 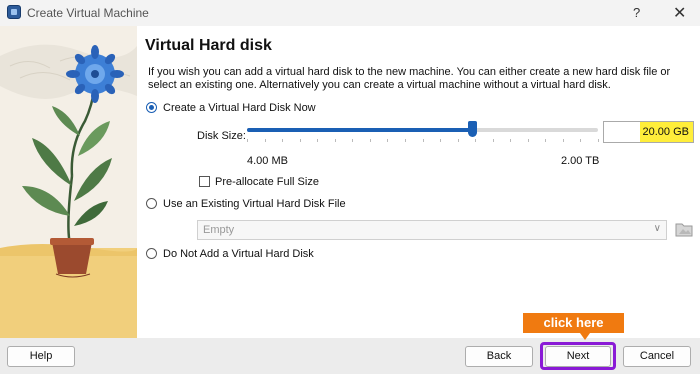 I want to click on close-icon: ✕, so click(x=679, y=13).